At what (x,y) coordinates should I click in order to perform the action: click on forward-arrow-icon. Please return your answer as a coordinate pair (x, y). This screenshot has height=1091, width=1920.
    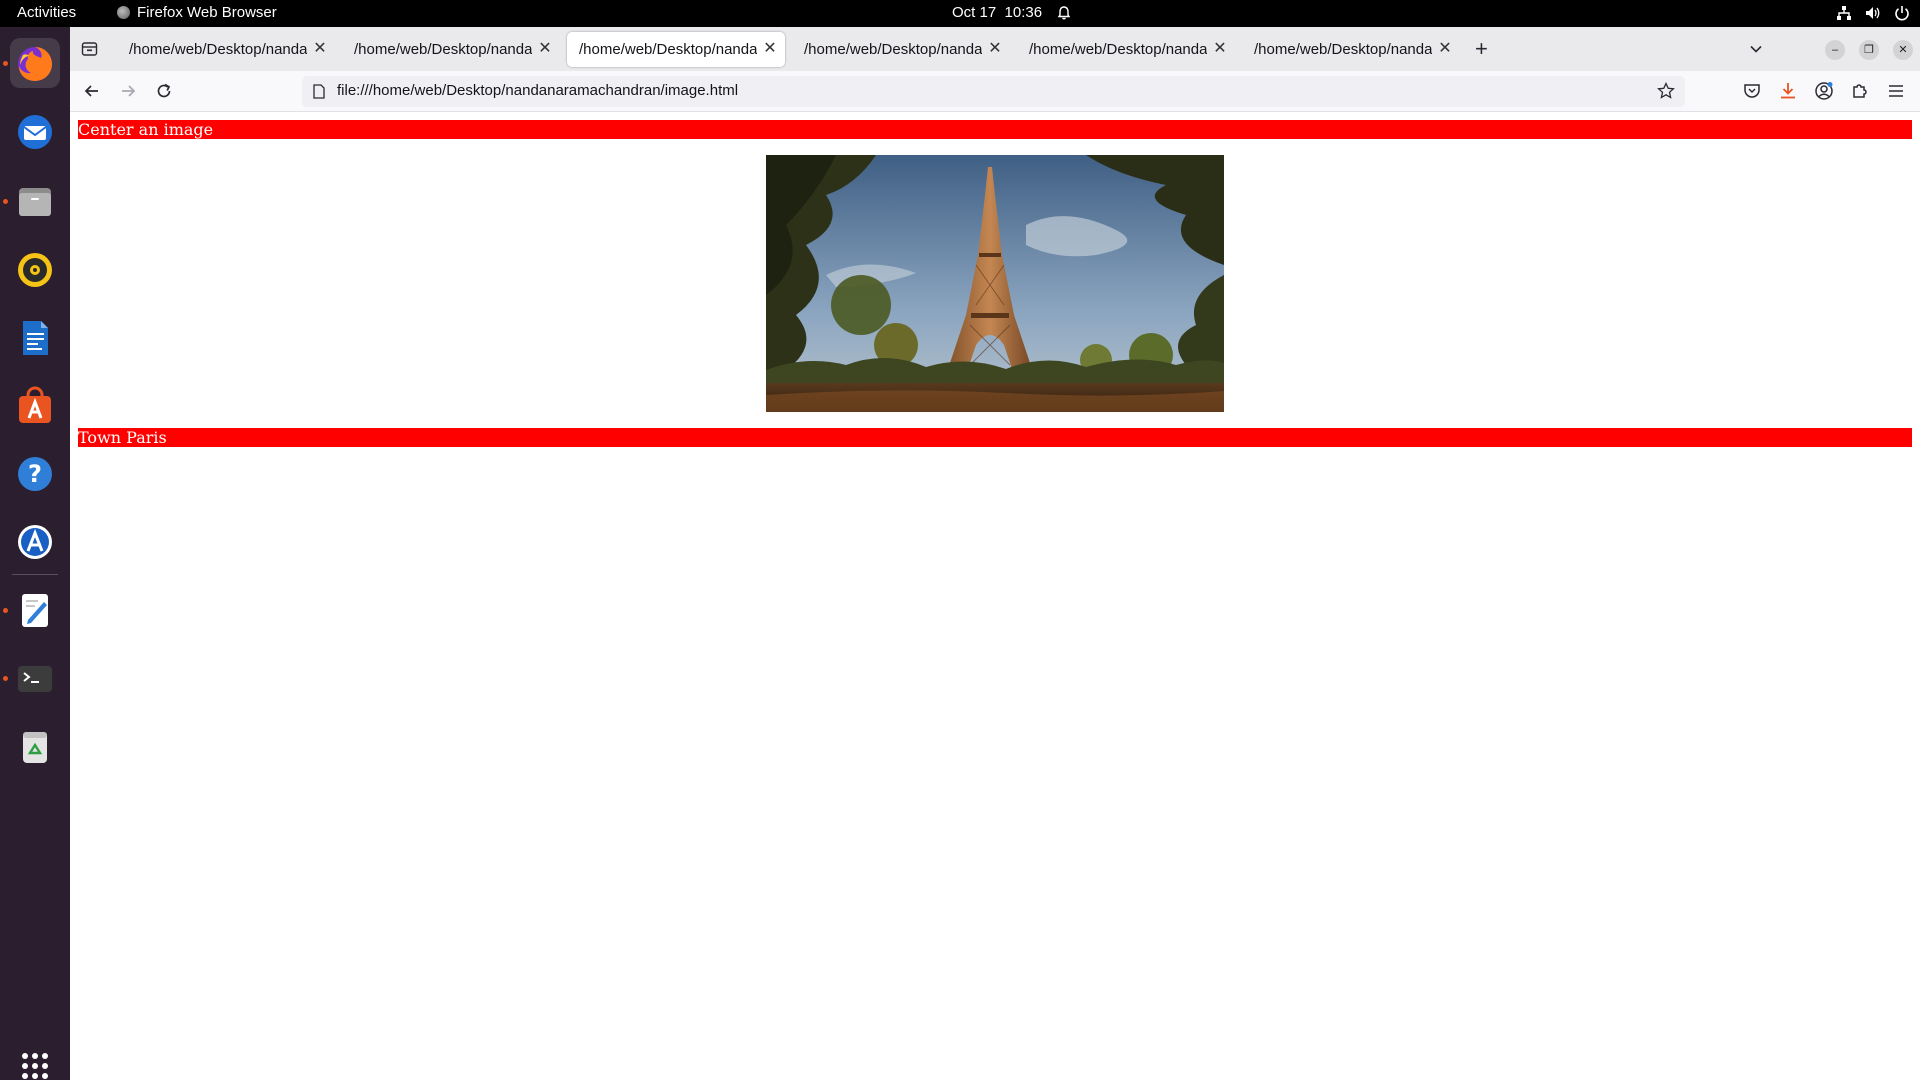
    Looking at the image, I should click on (128, 91).